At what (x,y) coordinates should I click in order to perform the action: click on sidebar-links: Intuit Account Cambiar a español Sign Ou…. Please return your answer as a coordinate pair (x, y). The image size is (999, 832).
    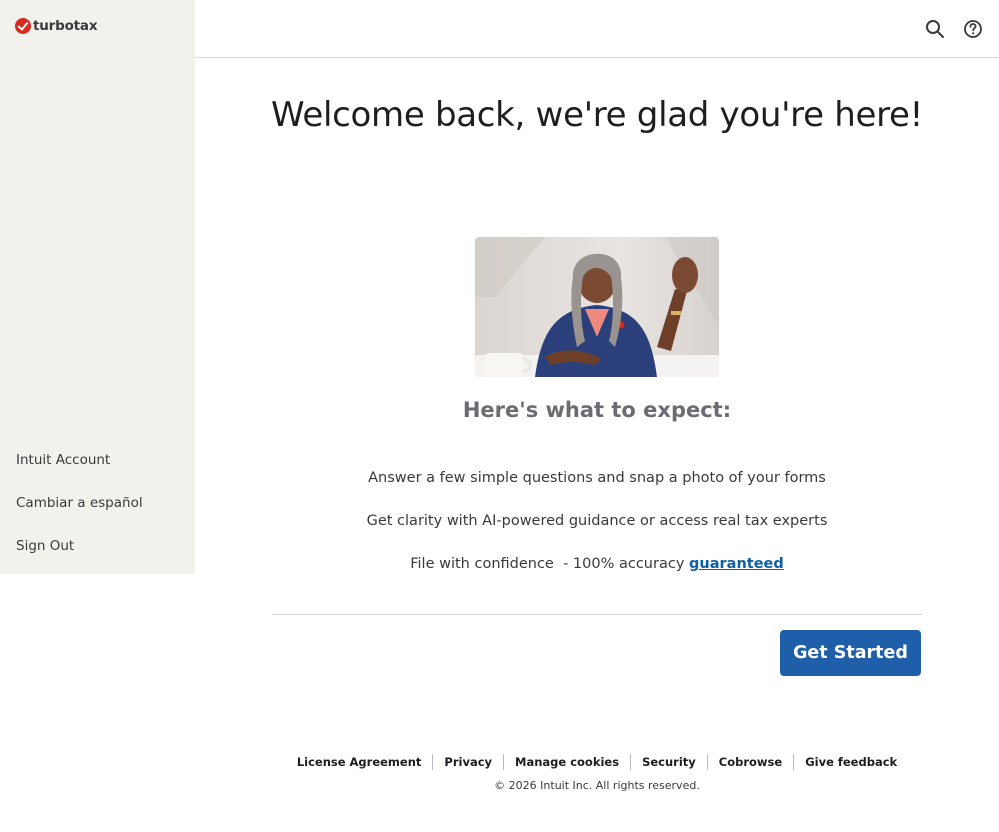
    Looking at the image, I should click on (79, 514).